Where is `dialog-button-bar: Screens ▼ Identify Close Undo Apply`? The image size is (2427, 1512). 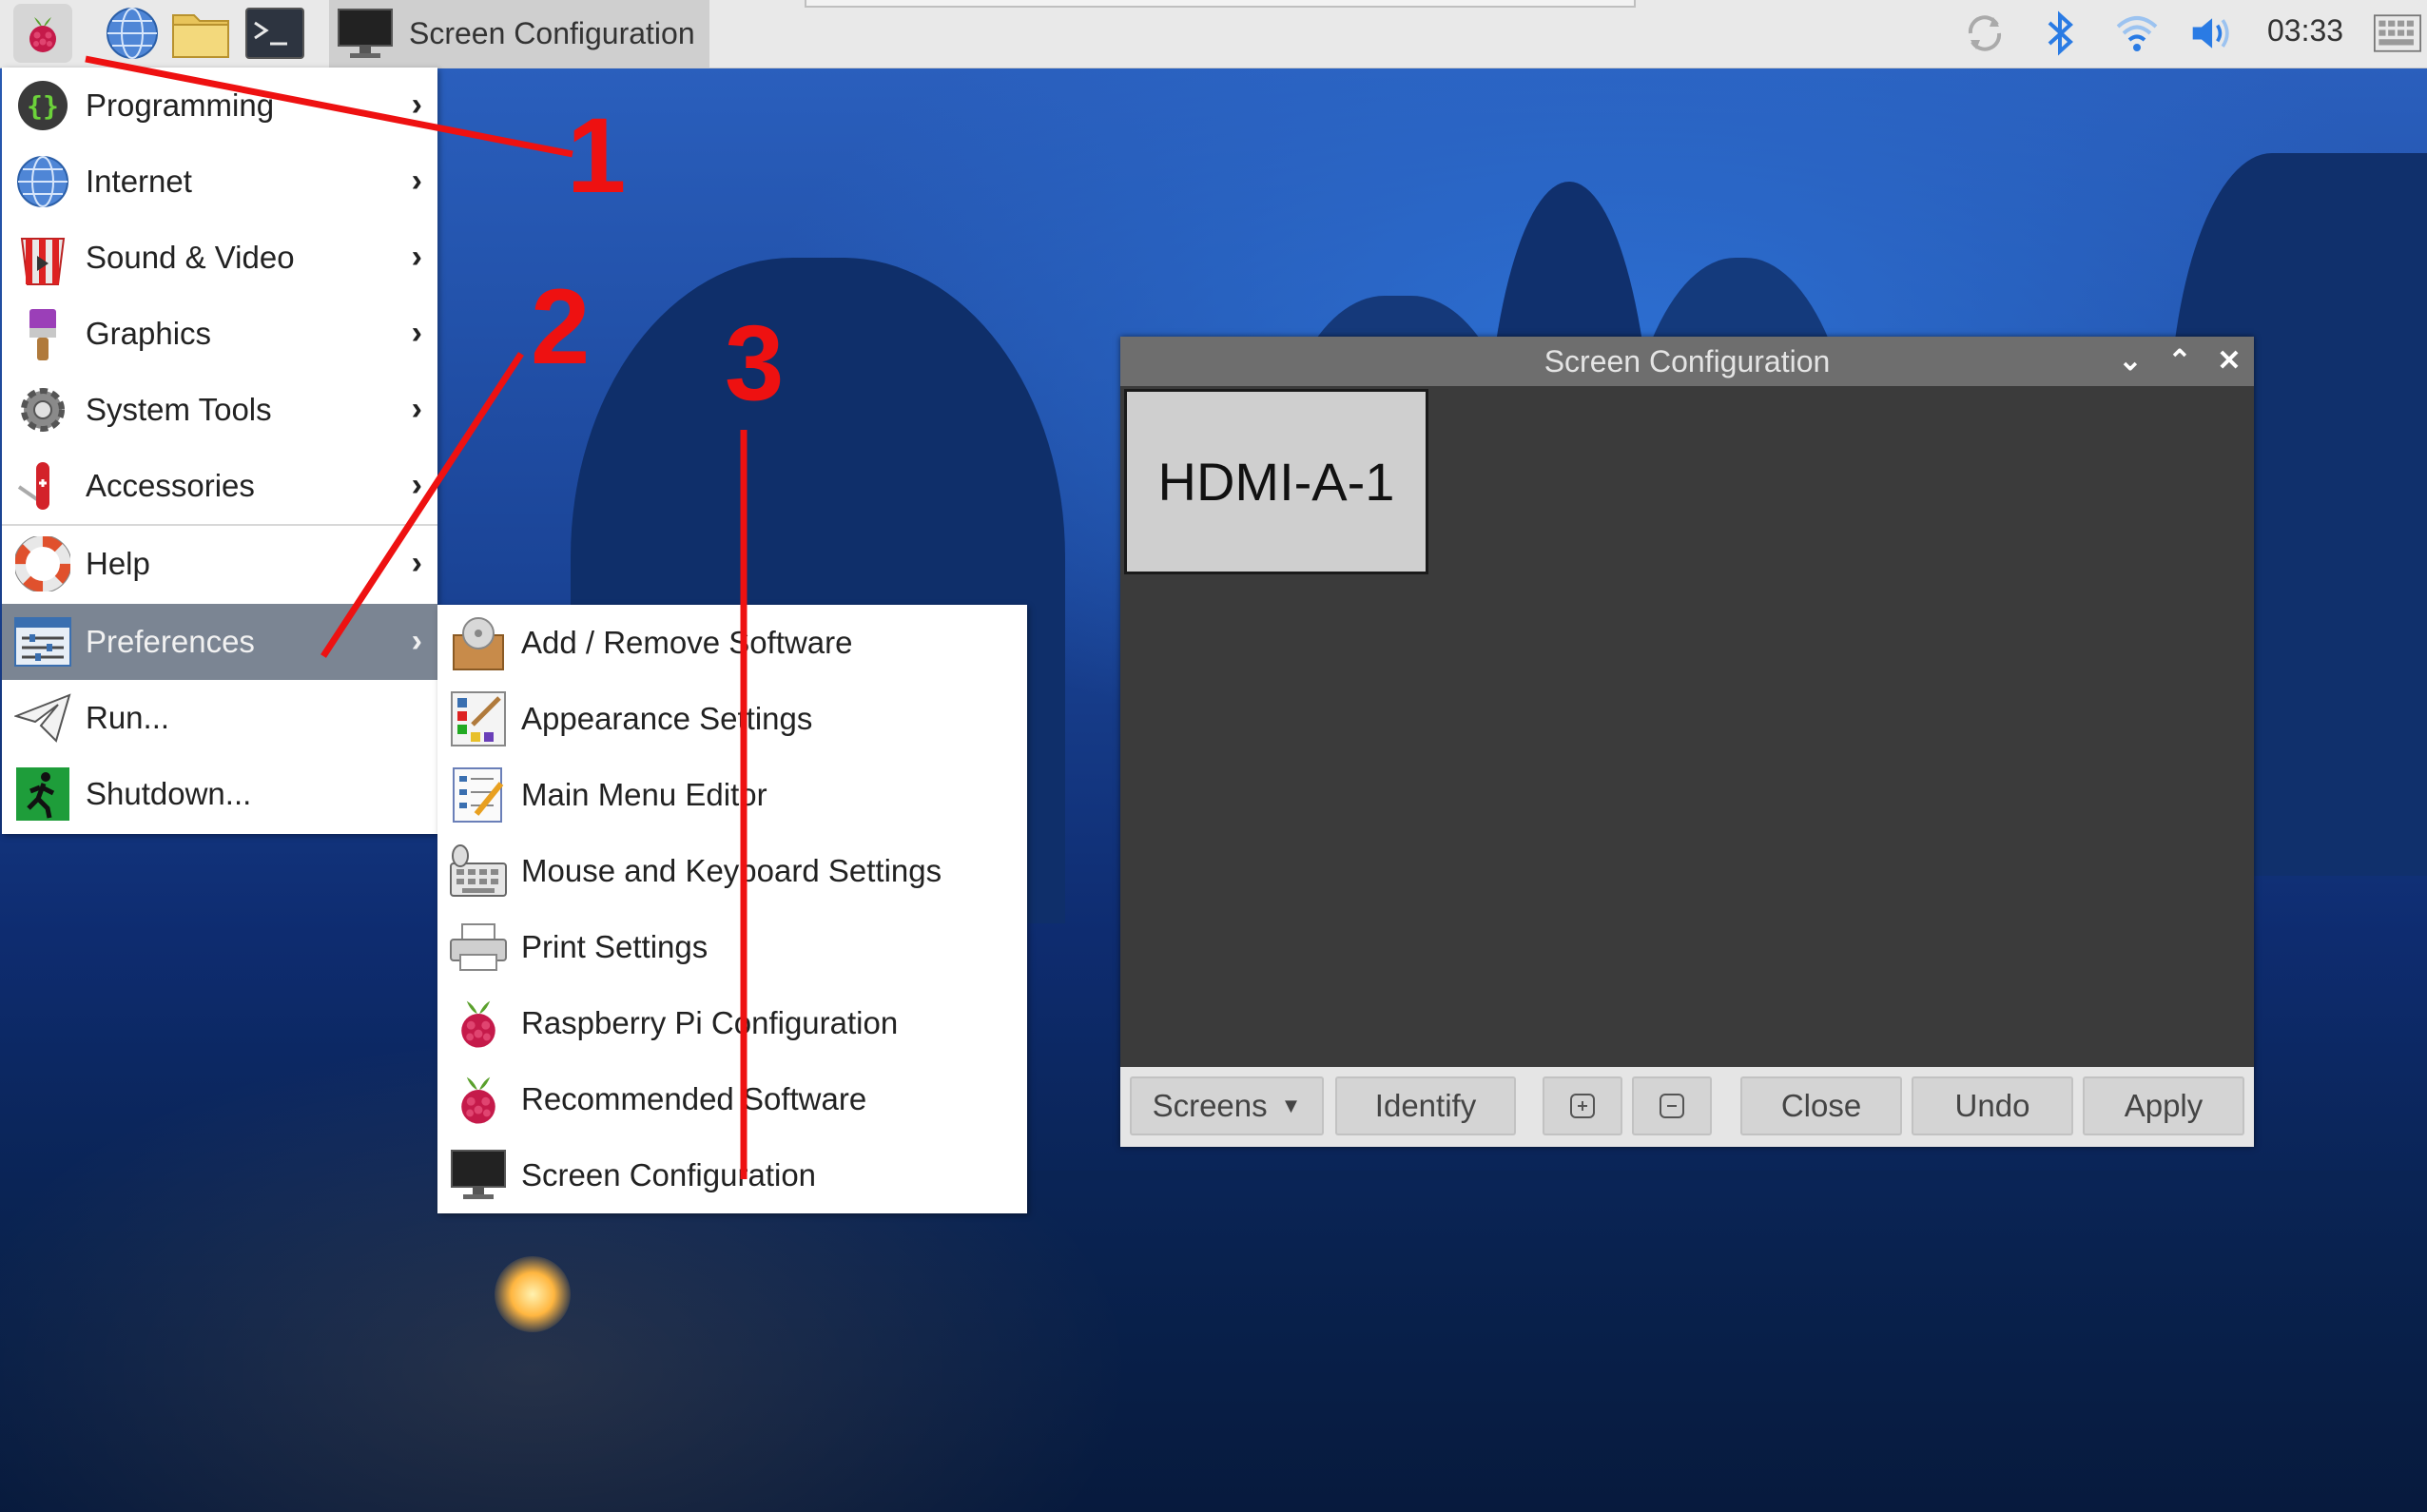
dialog-button-bar: Screens ▼ Identify Close Undo Apply is located at coordinates (1687, 1107).